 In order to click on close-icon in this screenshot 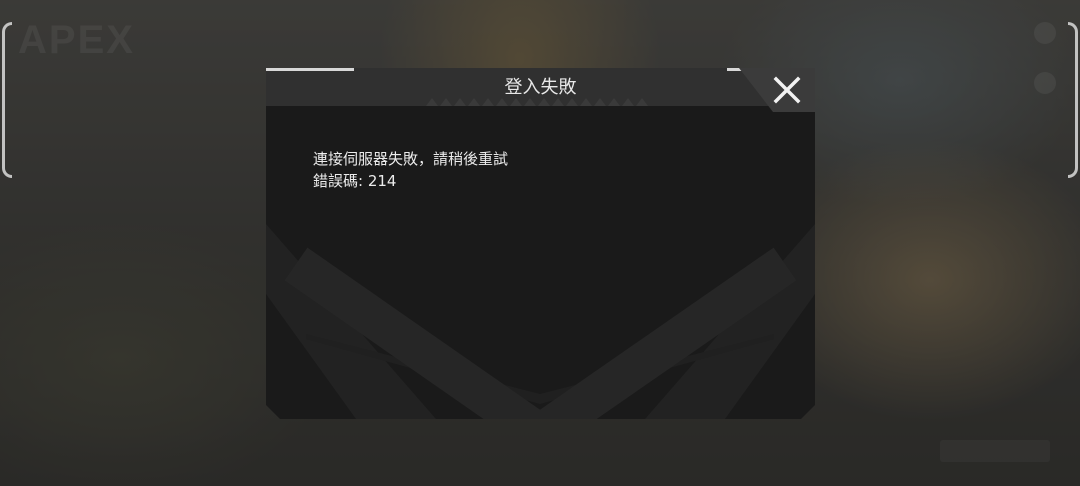, I will do `click(787, 90)`.